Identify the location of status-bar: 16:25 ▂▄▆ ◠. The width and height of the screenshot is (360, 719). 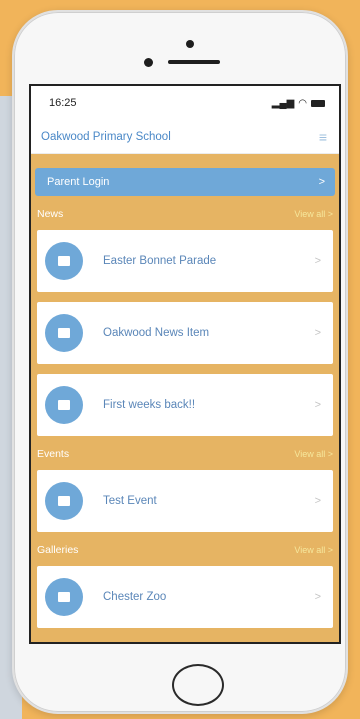
(185, 103).